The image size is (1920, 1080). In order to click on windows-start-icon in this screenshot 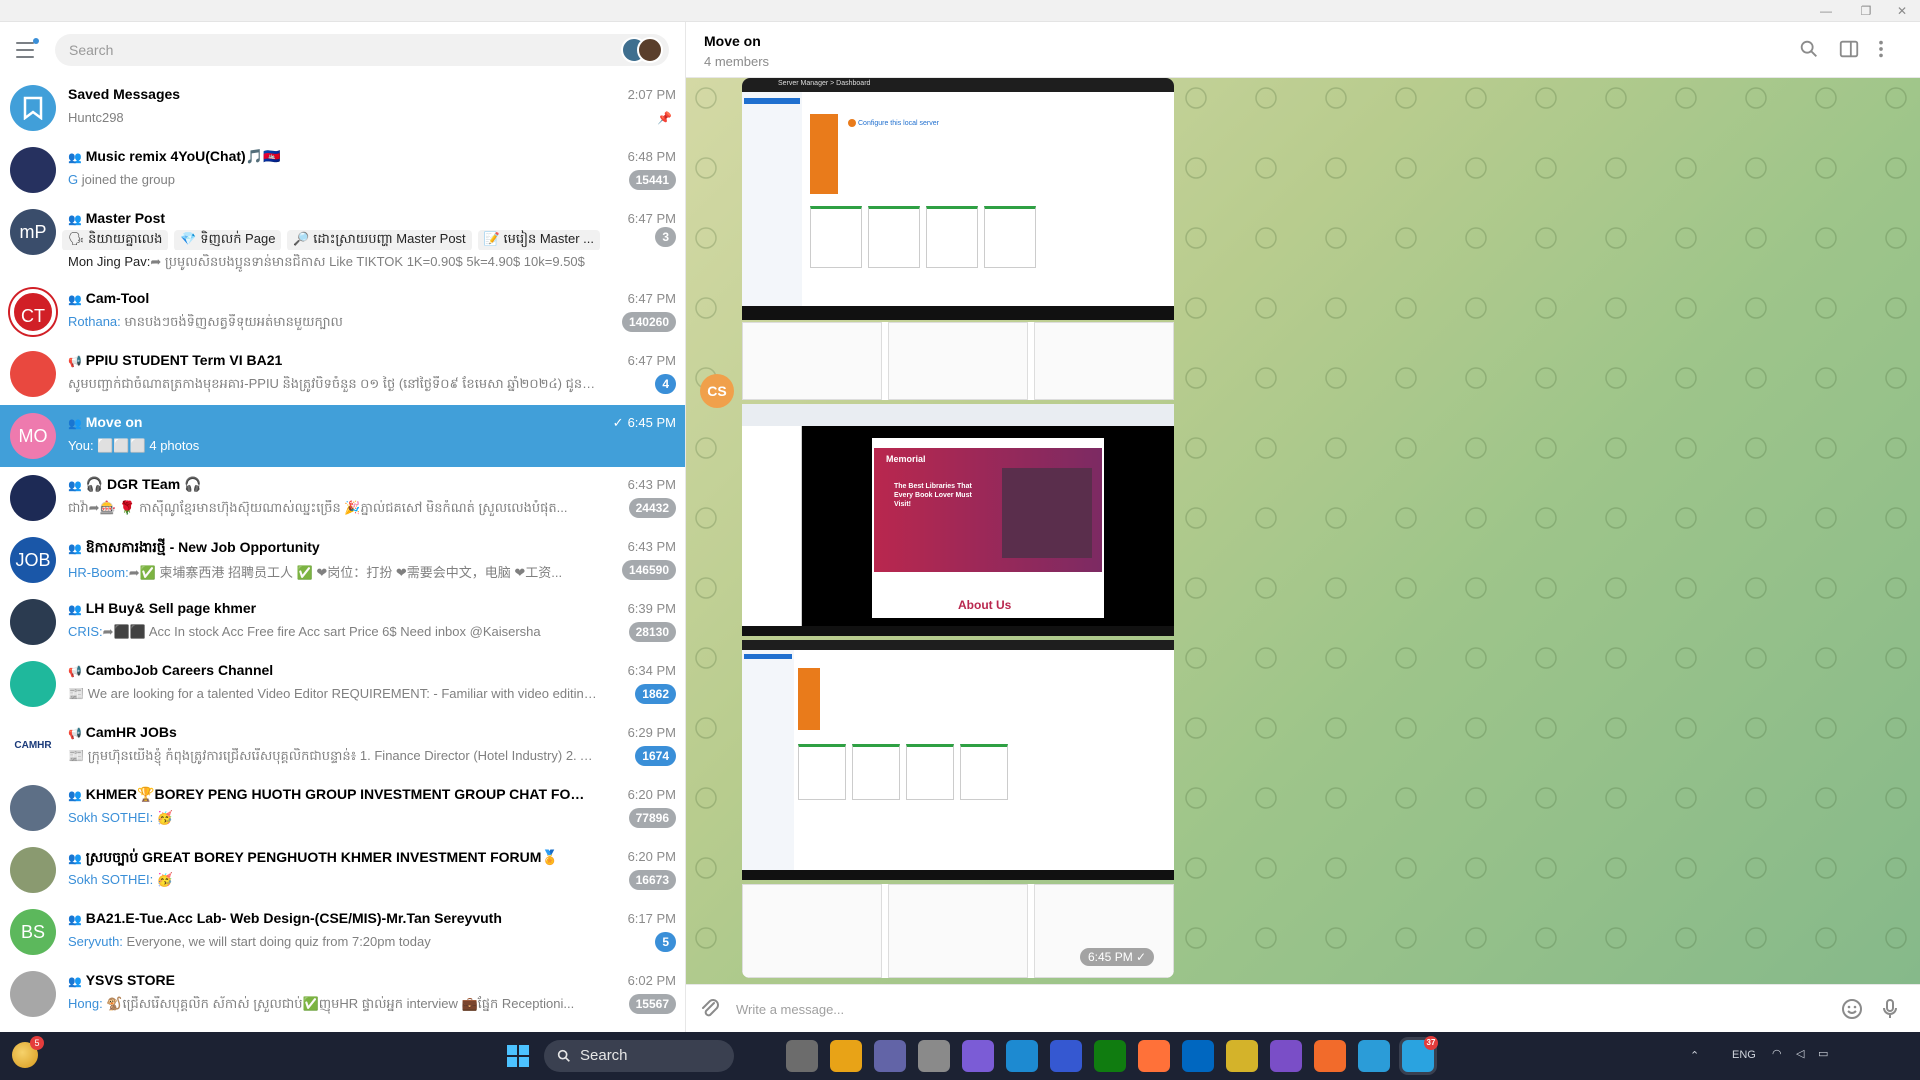, I will do `click(518, 1056)`.